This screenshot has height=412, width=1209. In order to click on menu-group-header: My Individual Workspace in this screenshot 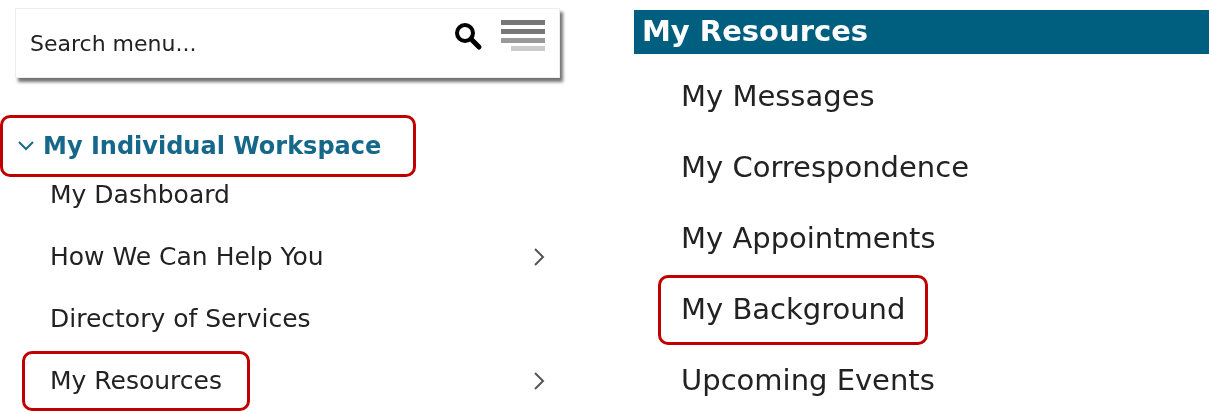, I will do `click(208, 146)`.